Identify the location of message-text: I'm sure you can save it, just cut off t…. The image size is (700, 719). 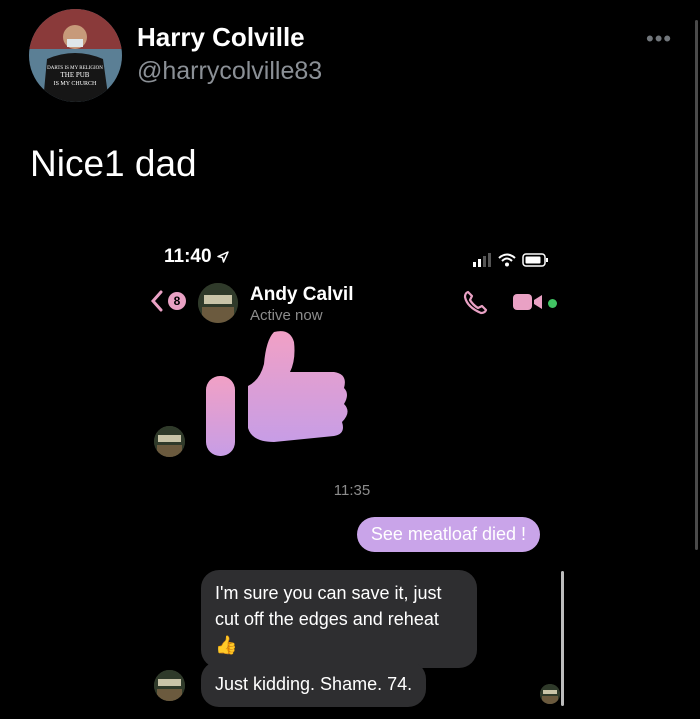
(328, 606).